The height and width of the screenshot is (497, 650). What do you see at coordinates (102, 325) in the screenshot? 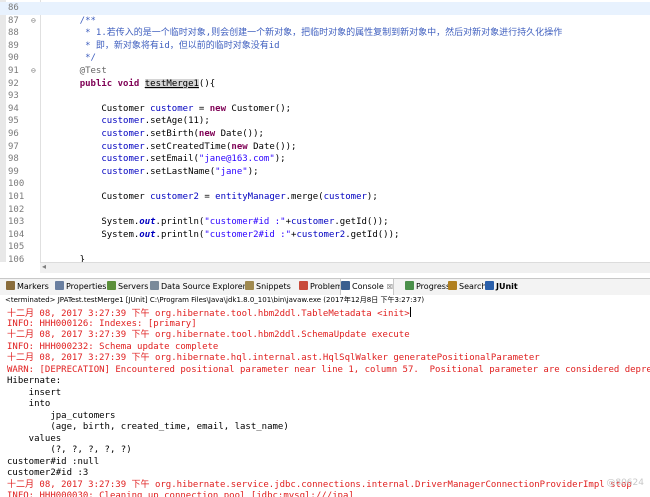
I see `console-line: INFO: HHH000126: Indexes: [primary]` at bounding box center [102, 325].